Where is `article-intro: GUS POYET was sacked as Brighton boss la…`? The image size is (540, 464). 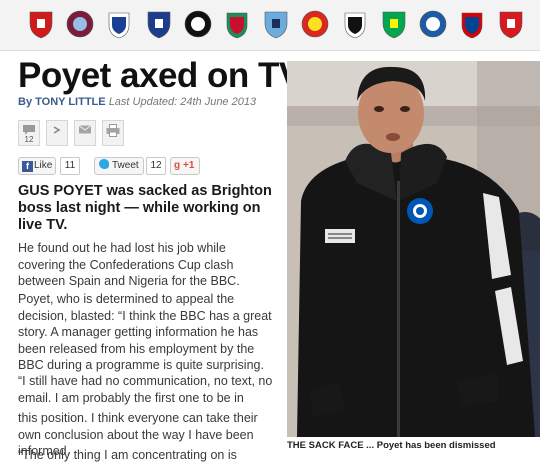
article-intro: GUS POYET was sacked as Brighton boss la… is located at coordinates (145, 208).